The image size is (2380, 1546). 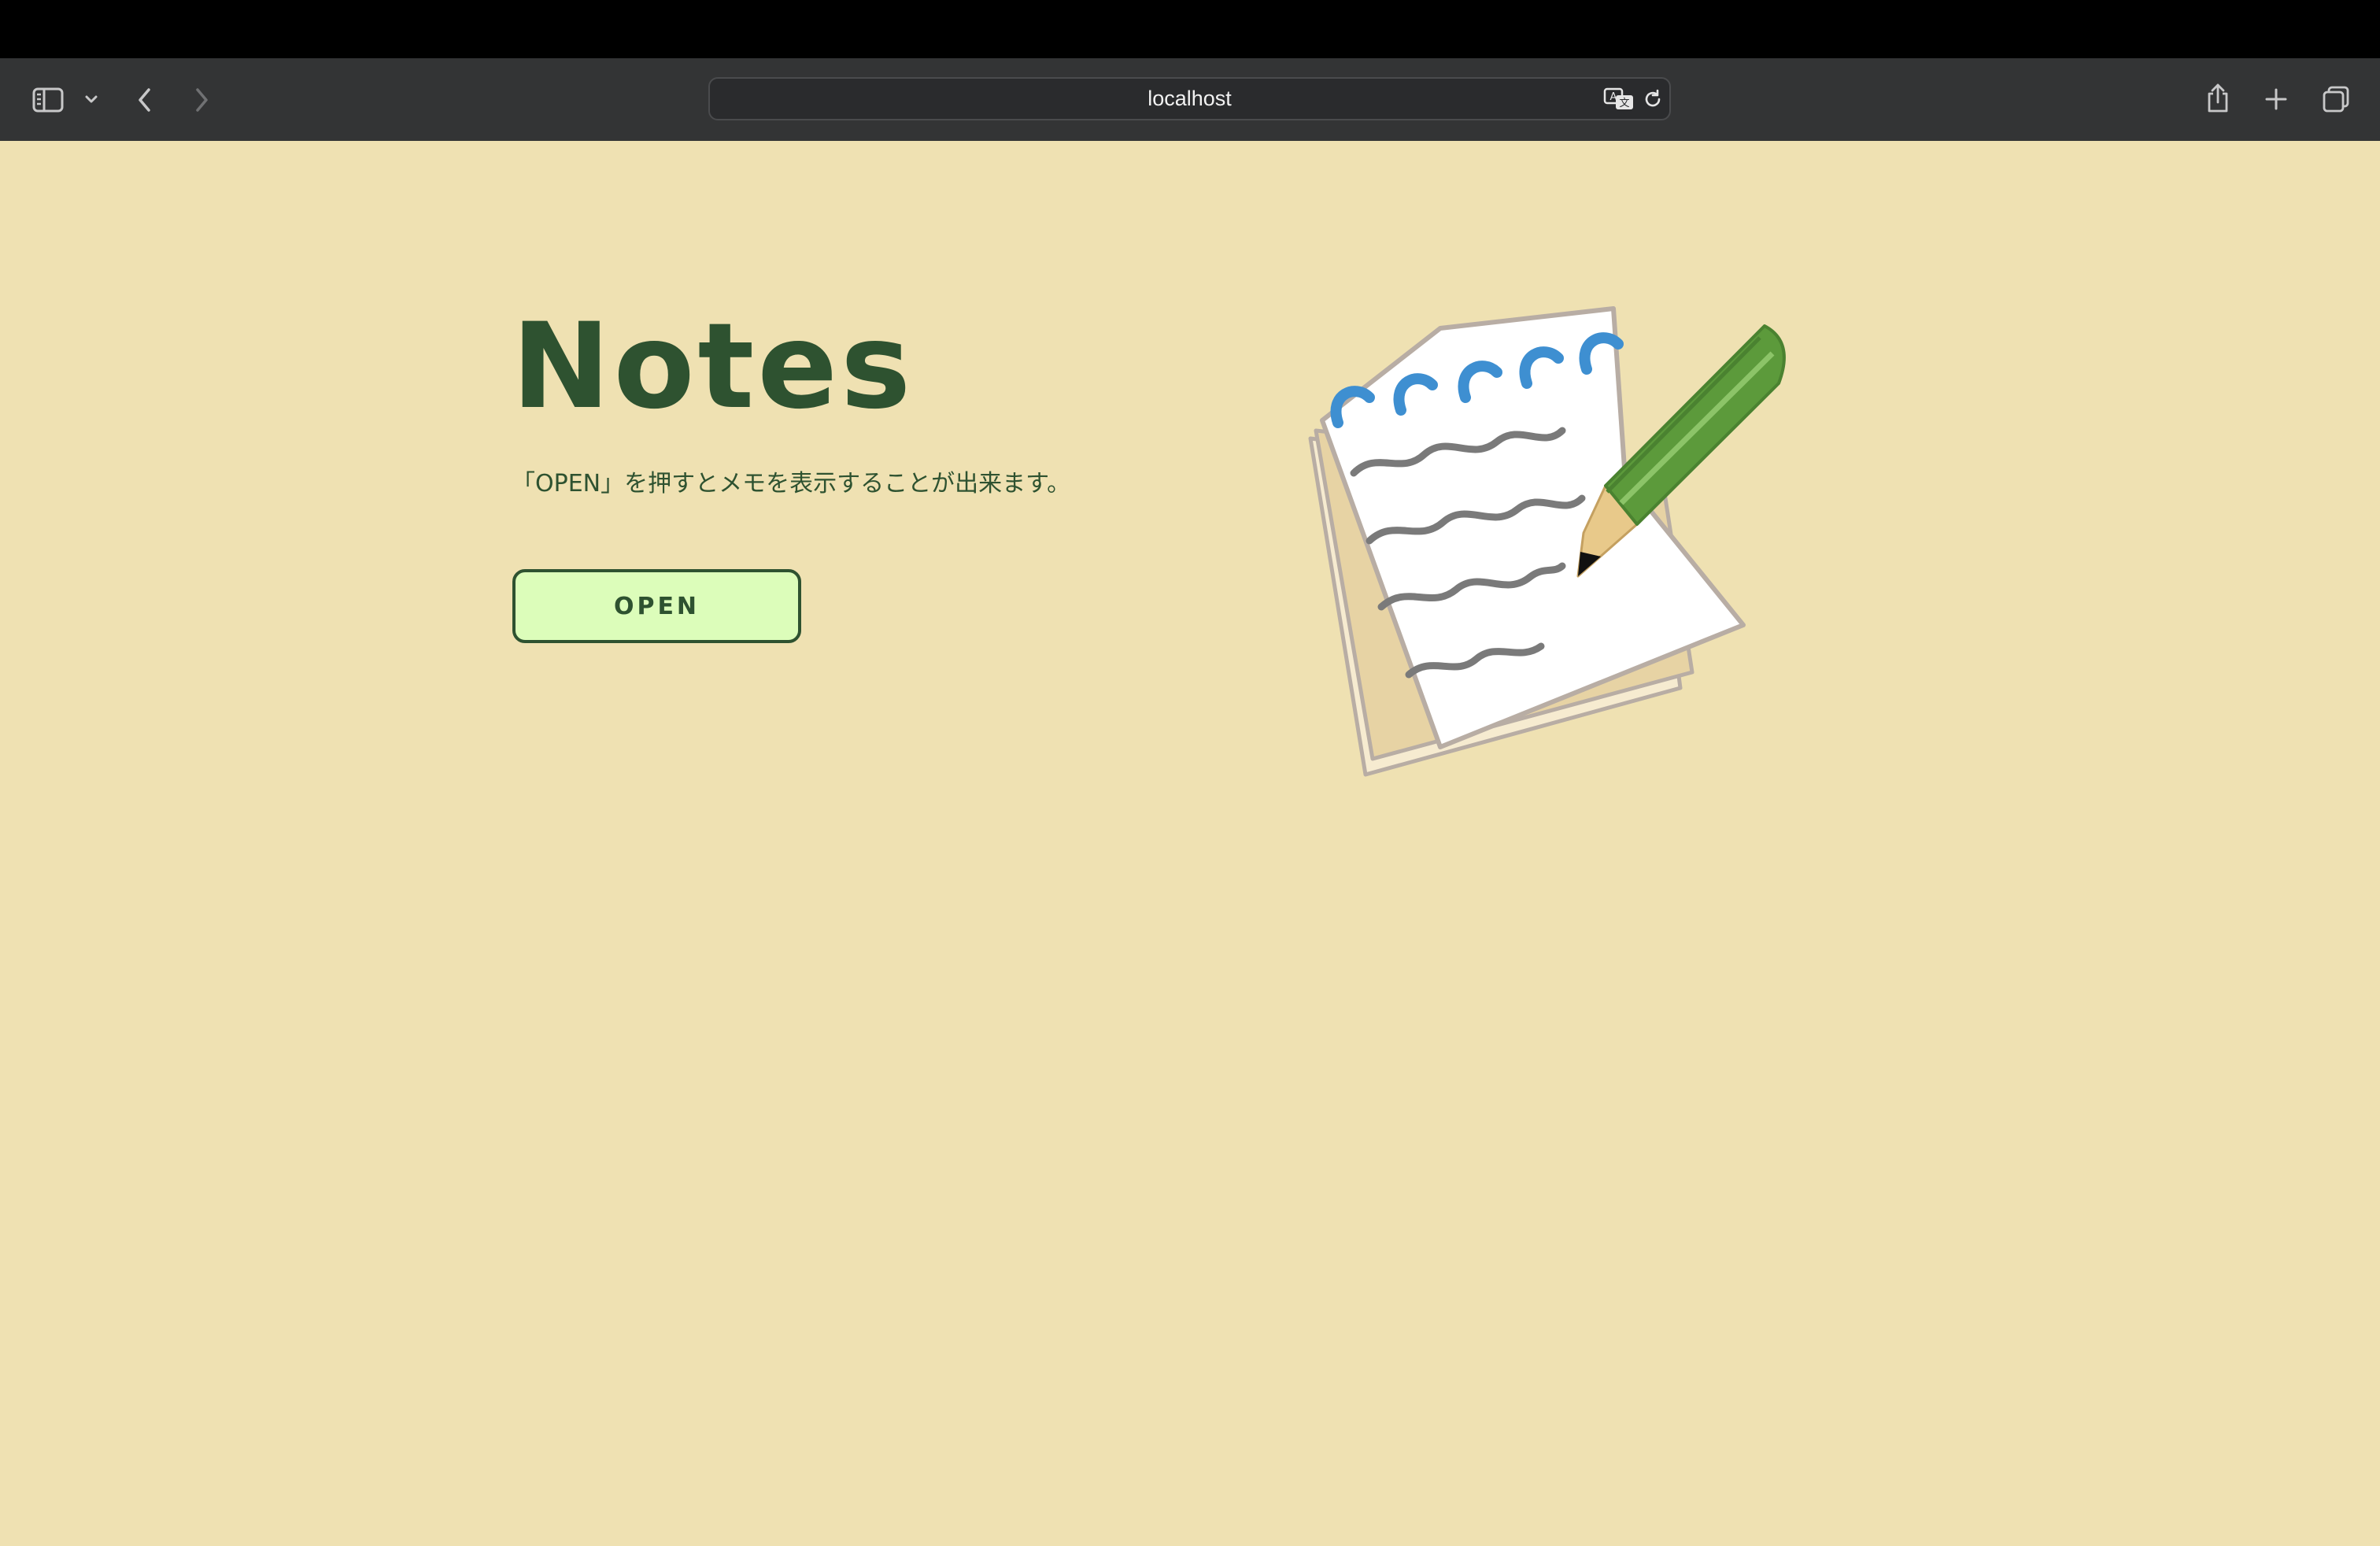 I want to click on chevron-down-icon, so click(x=91, y=99).